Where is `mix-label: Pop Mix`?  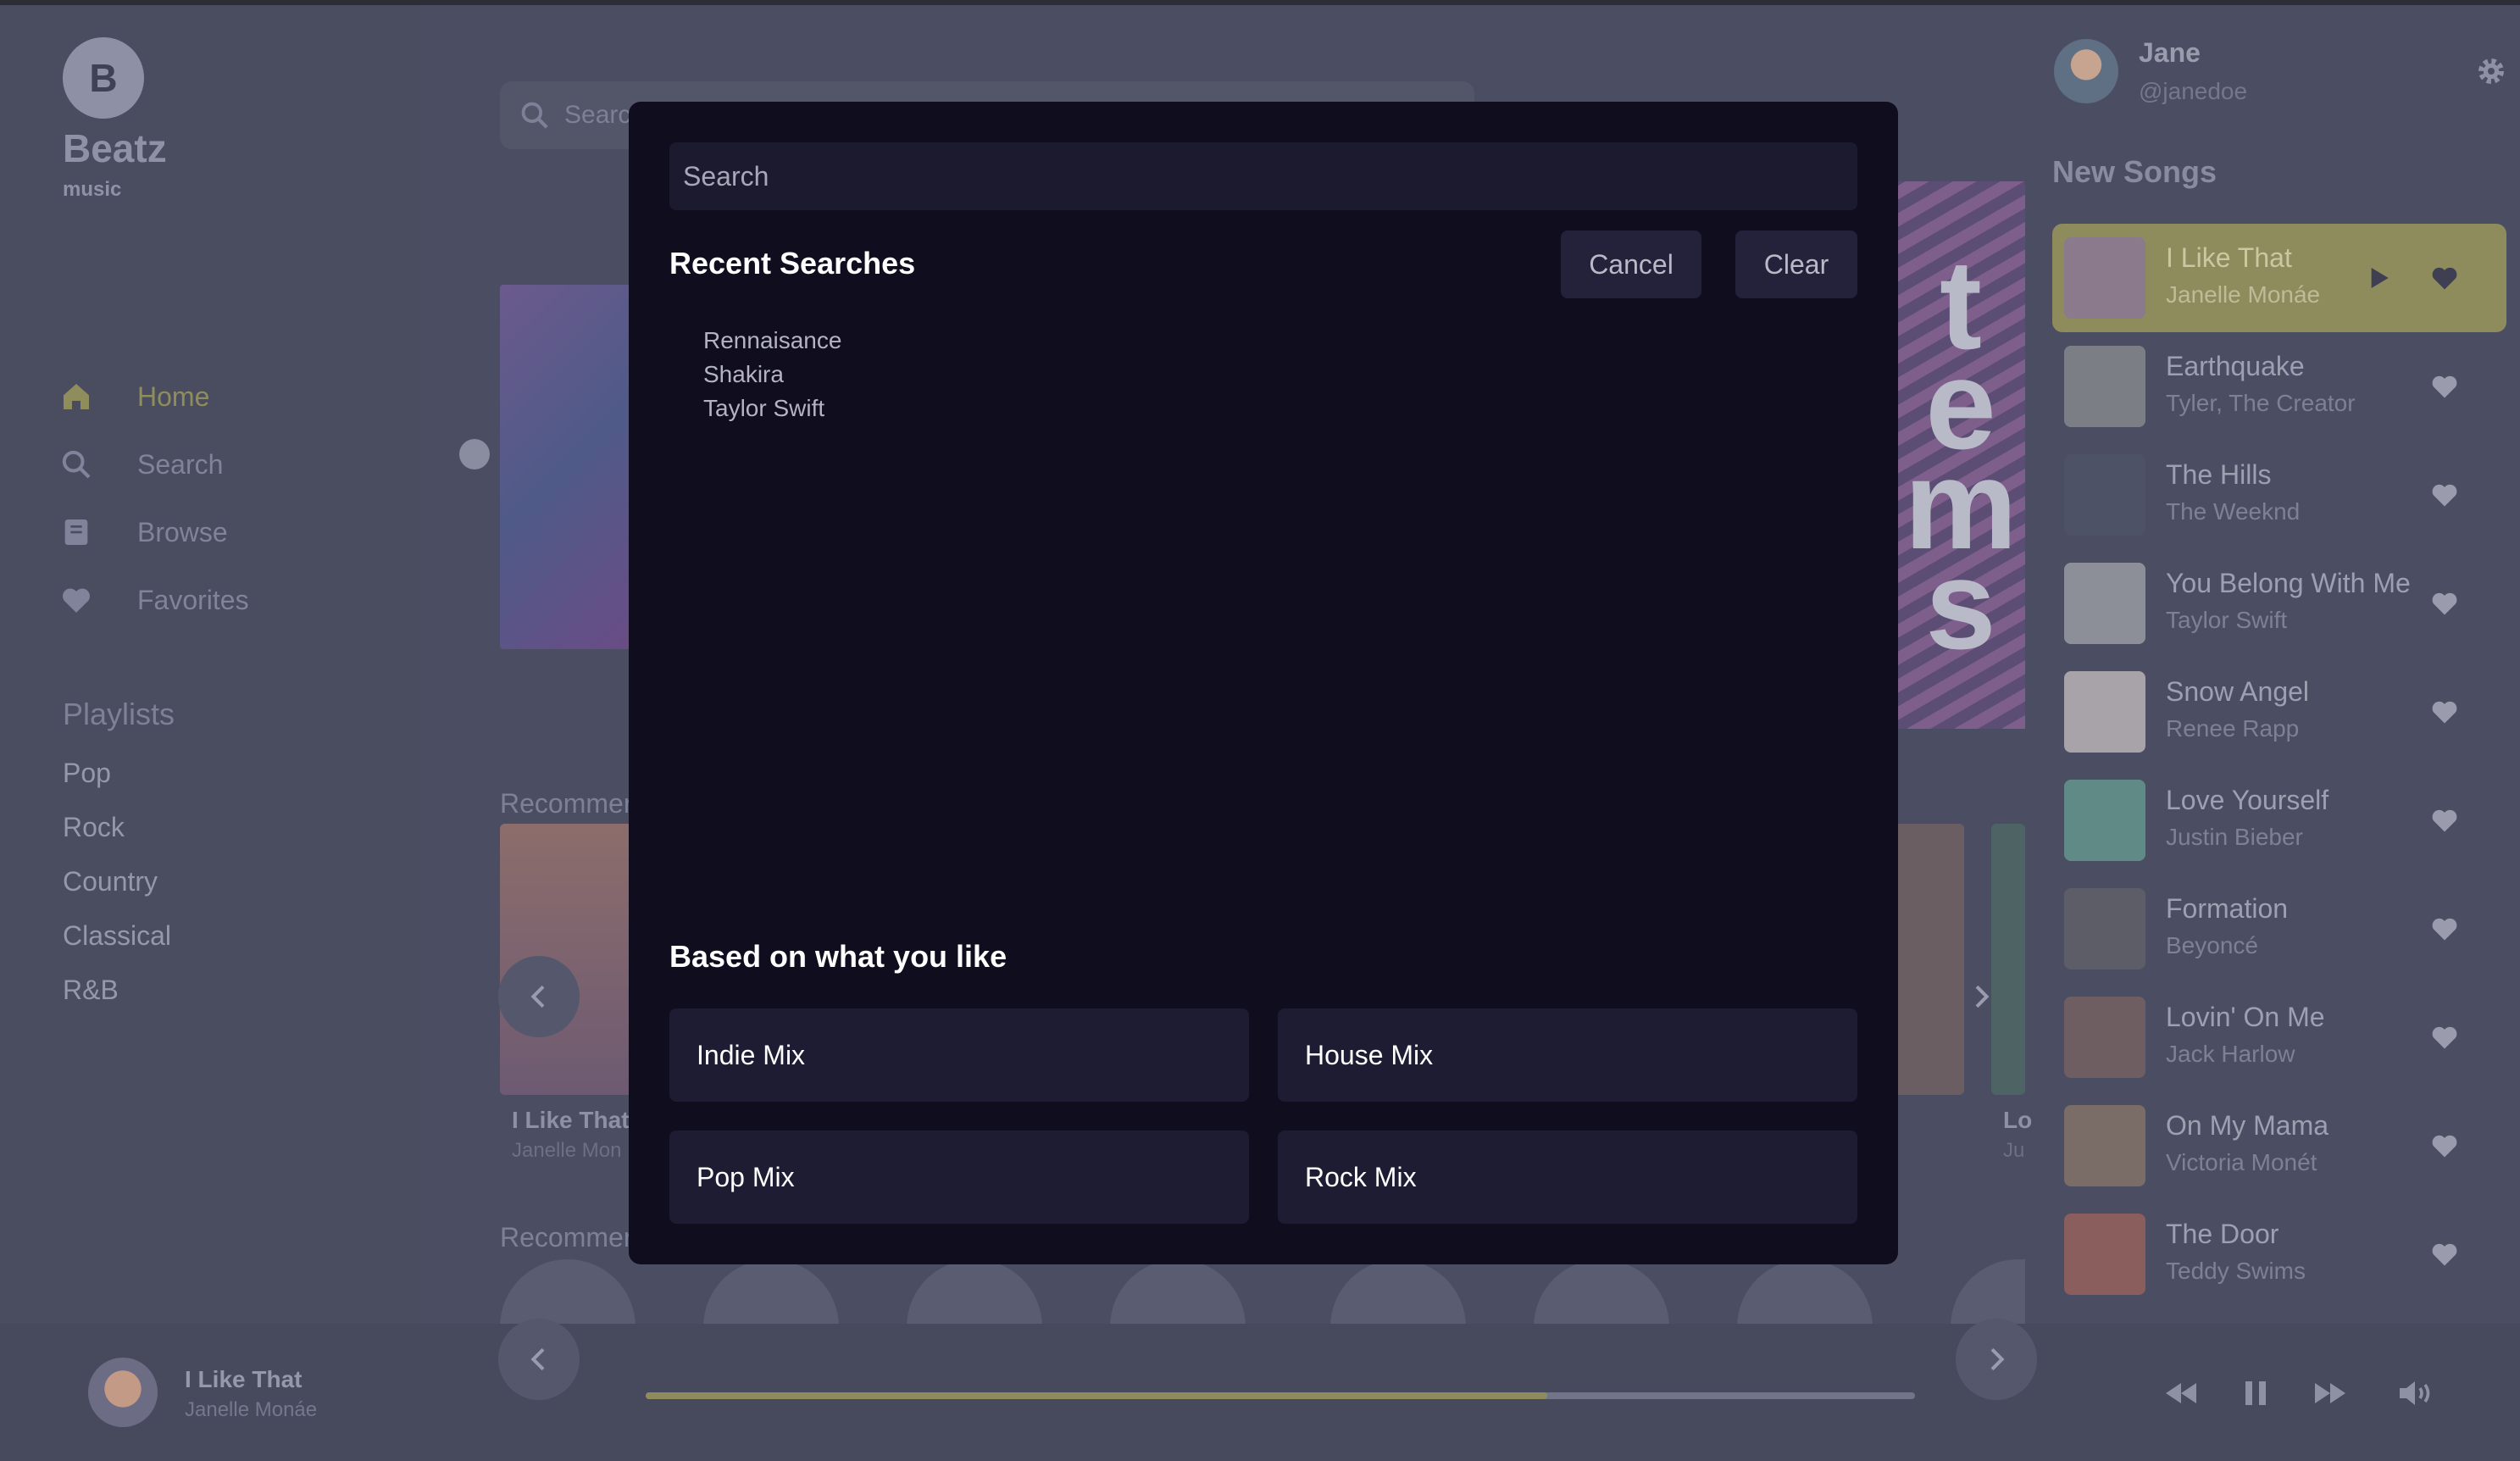
mix-label: Pop Mix is located at coordinates (746, 1176).